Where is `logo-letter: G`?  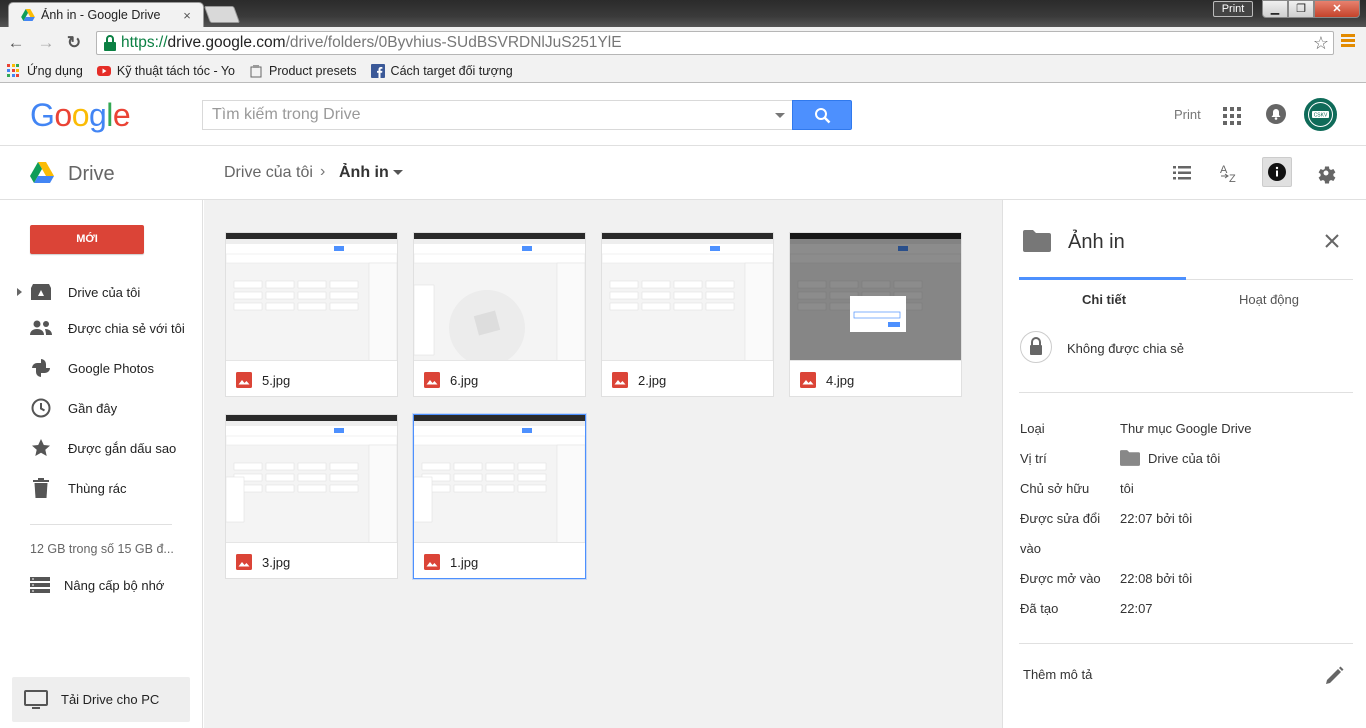
logo-letter: G is located at coordinates (42, 115).